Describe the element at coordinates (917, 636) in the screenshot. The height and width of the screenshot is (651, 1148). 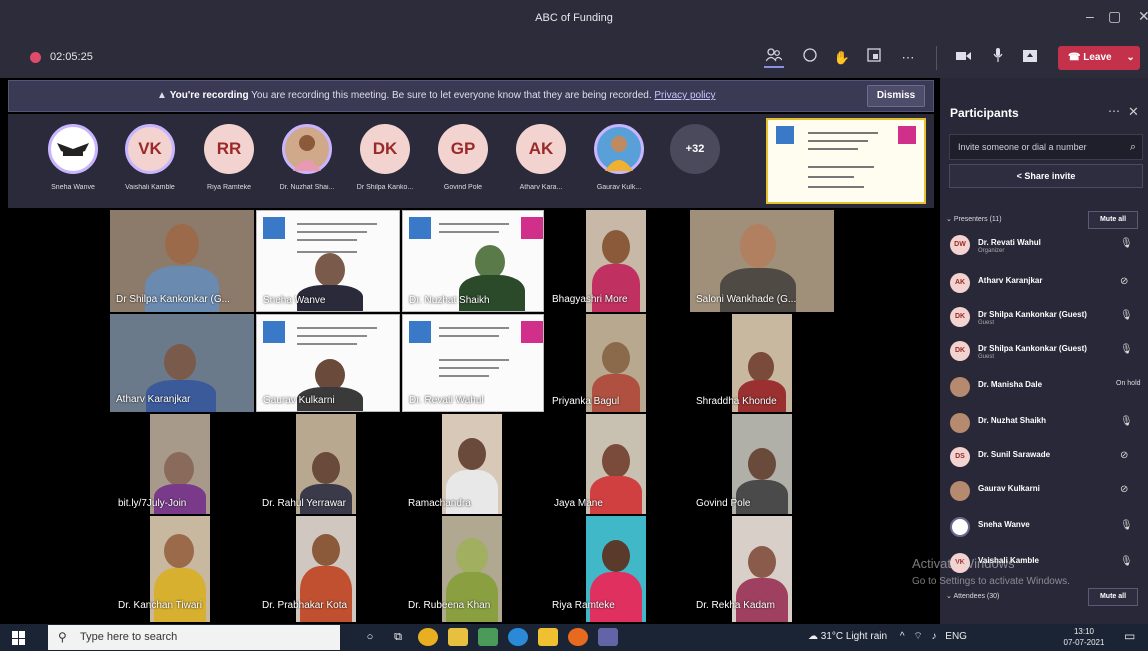
I see `network-icon: ⌔` at that location.